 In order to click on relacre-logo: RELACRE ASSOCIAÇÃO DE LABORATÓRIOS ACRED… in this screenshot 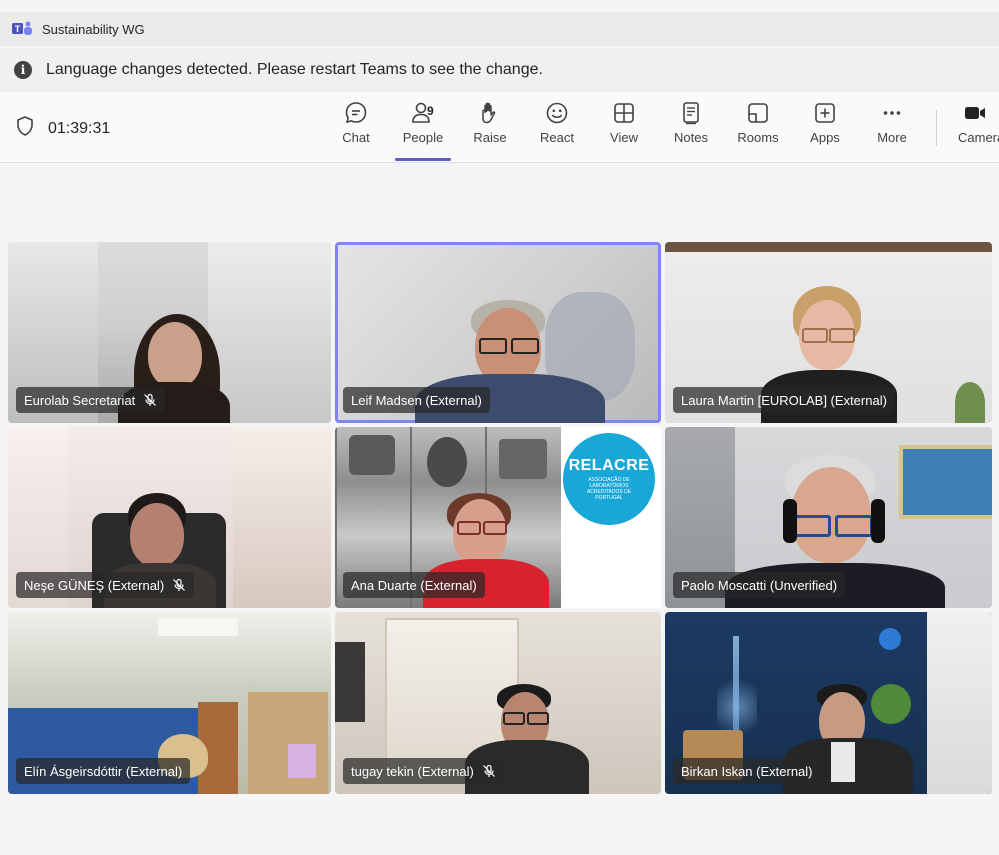, I will do `click(609, 479)`.